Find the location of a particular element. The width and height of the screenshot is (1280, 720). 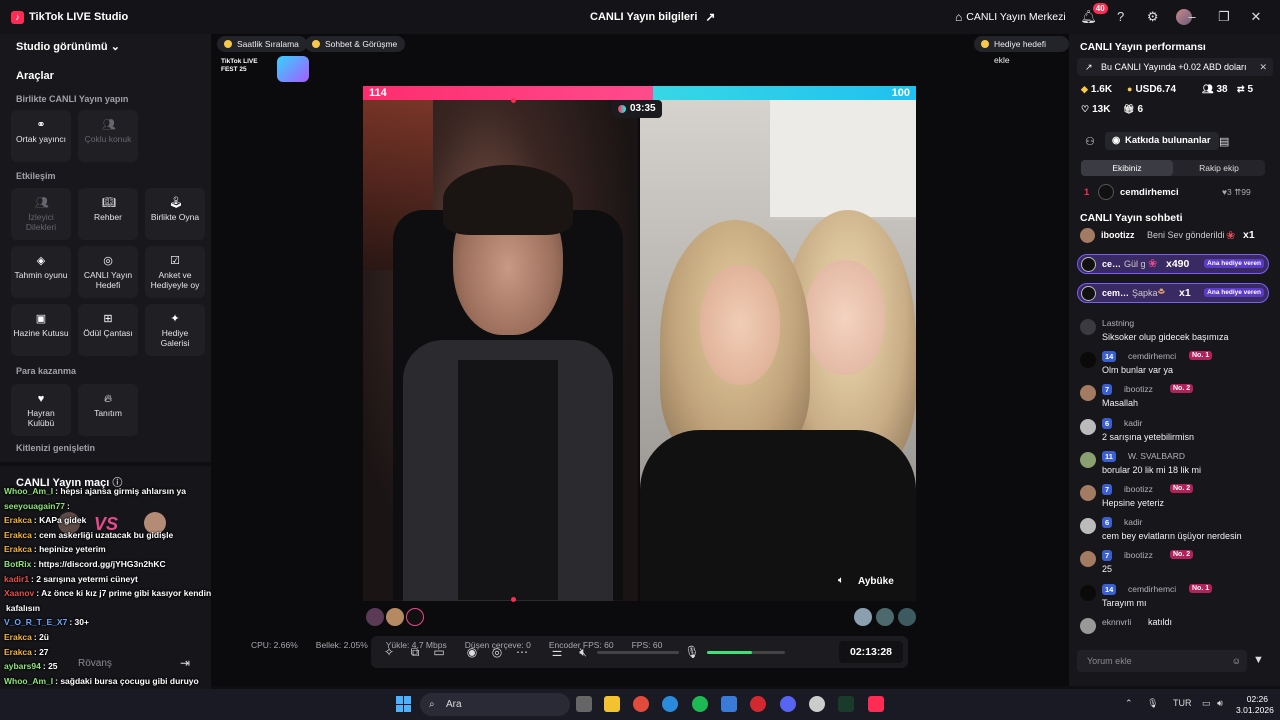

help-icon: ⓘ is located at coordinates (117, 483).